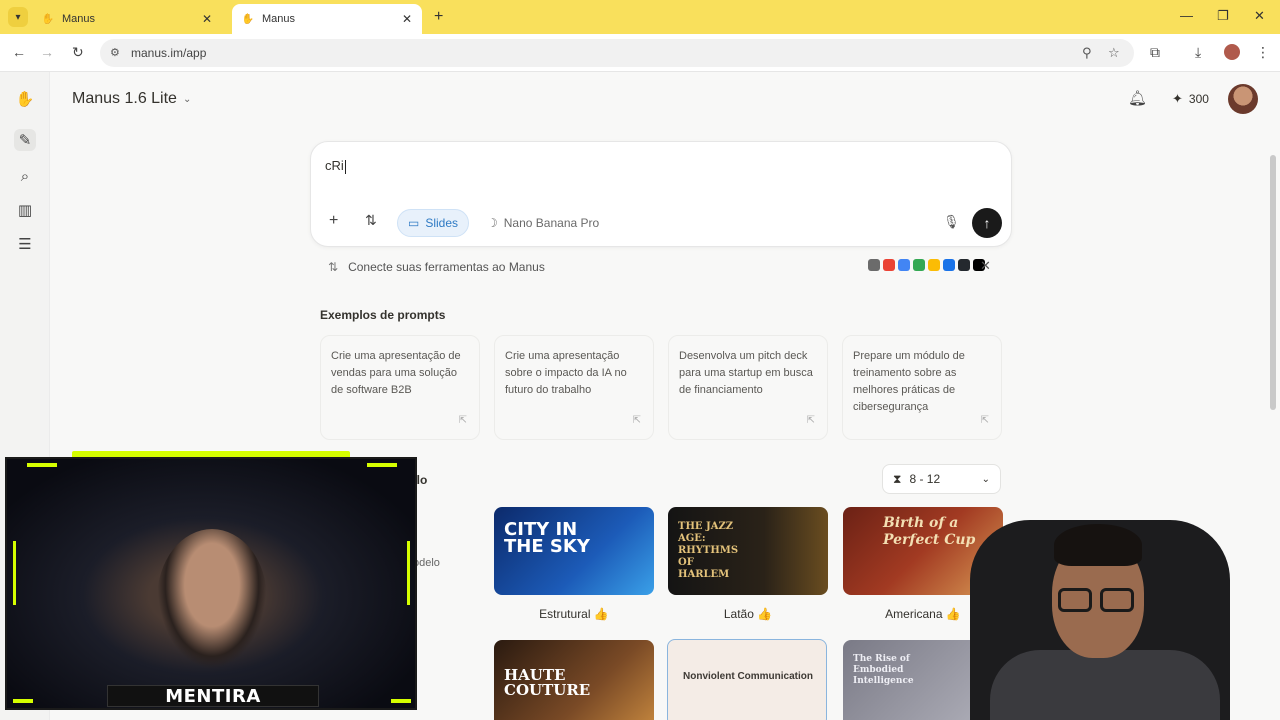 The image size is (1280, 720). What do you see at coordinates (874, 265) in the screenshot?
I see `tool-logo-icon` at bounding box center [874, 265].